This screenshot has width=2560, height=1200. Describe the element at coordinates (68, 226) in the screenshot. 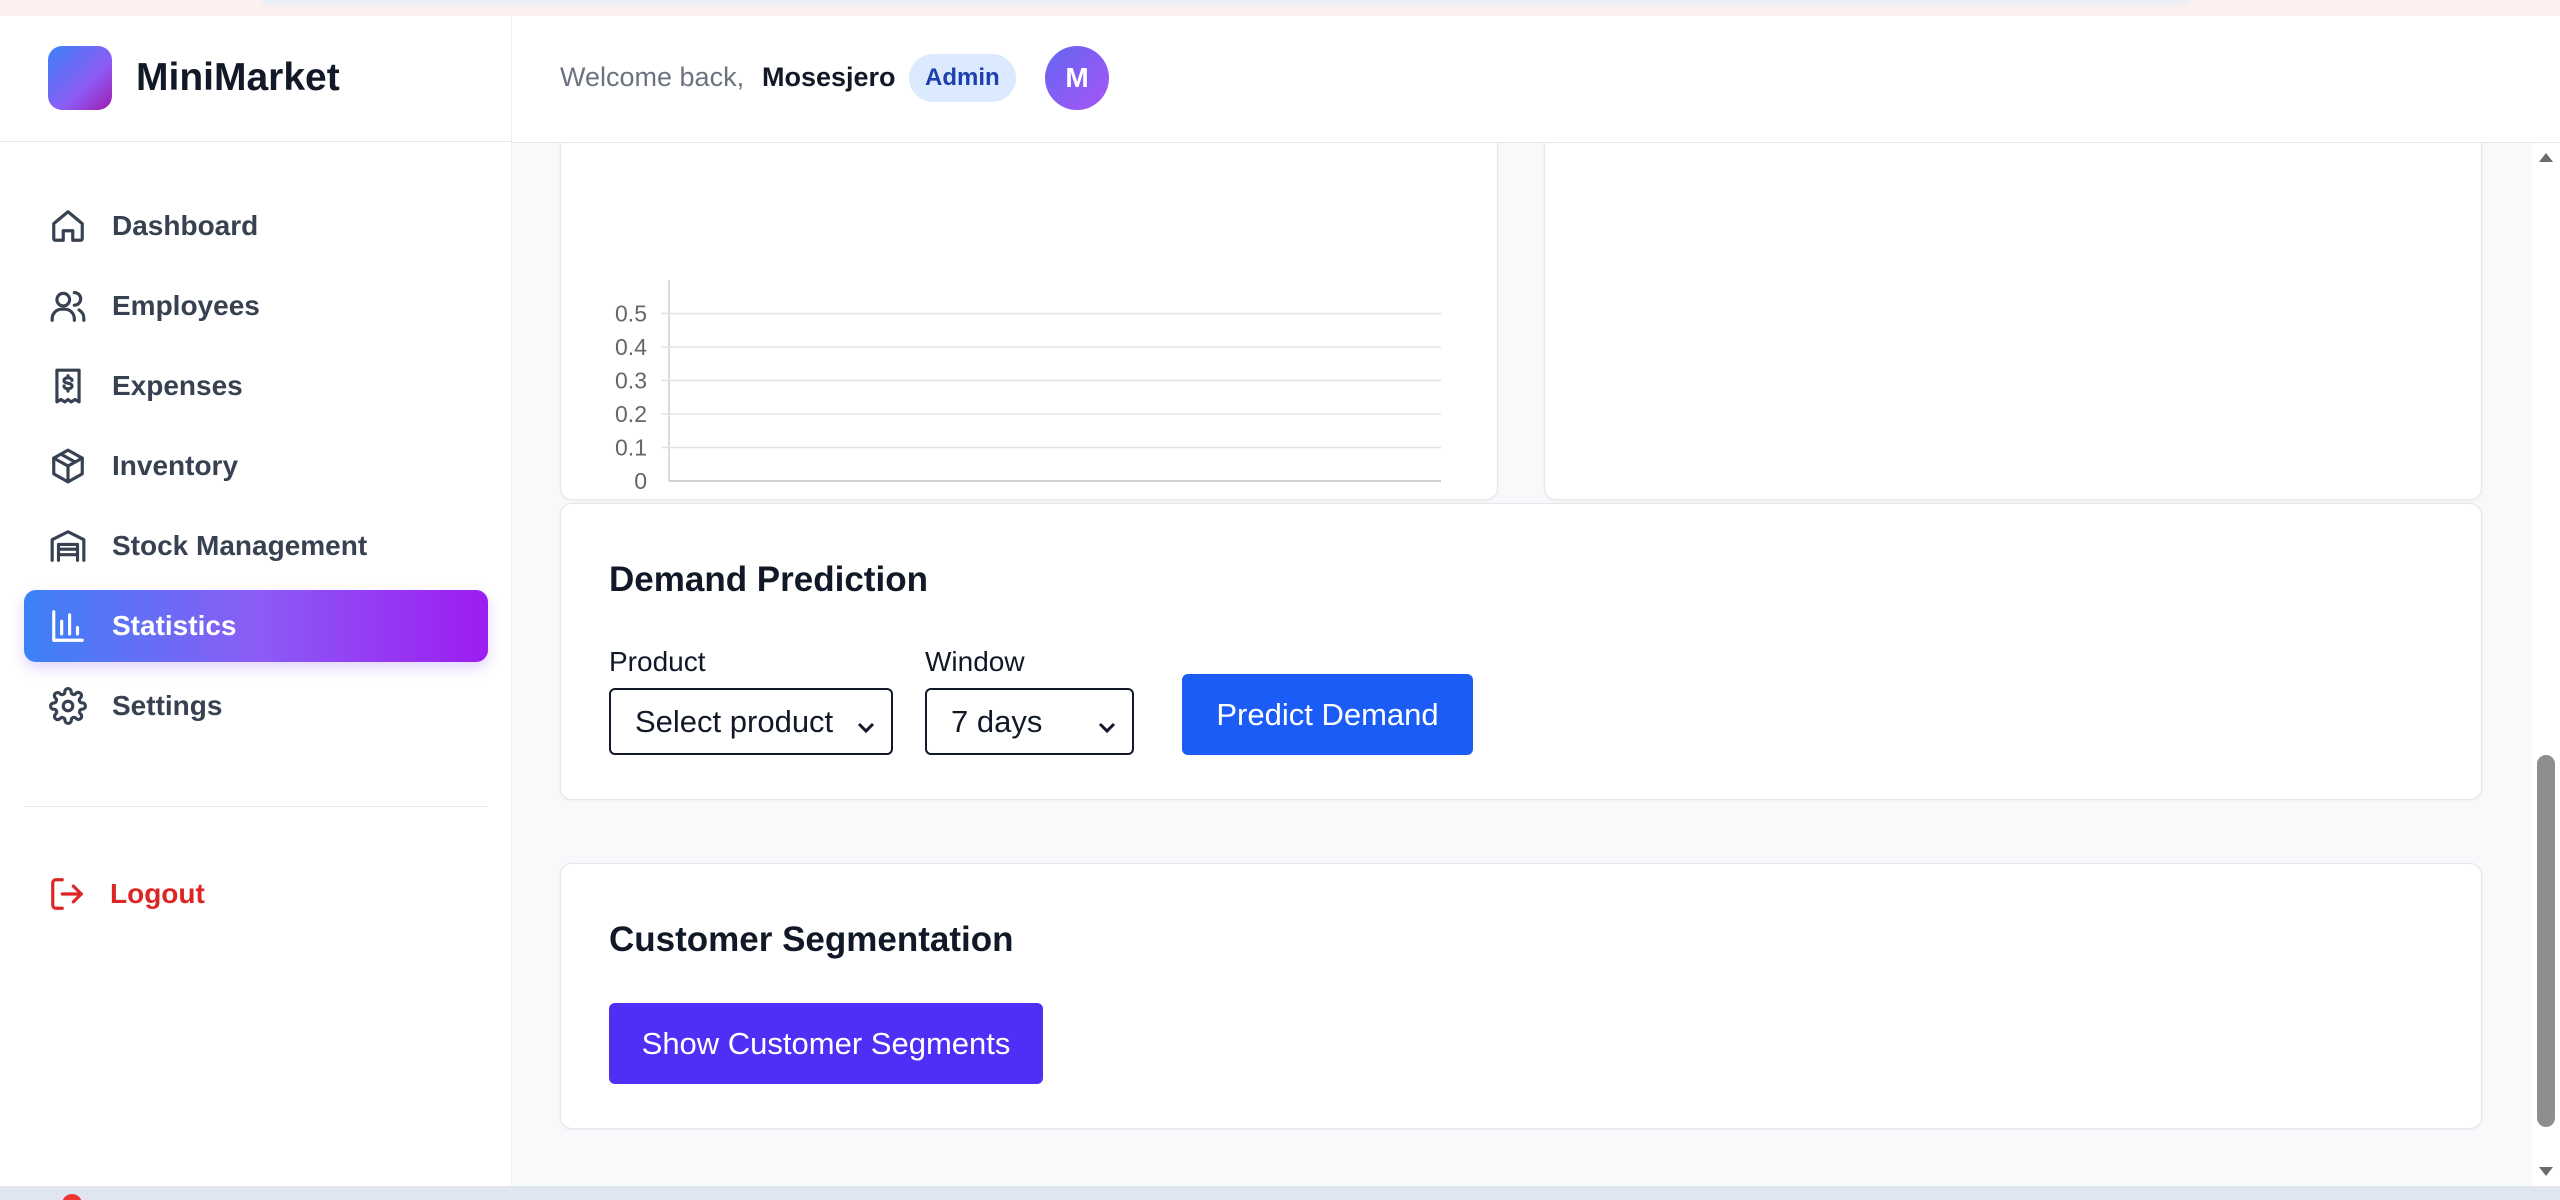

I see `home-icon` at that location.